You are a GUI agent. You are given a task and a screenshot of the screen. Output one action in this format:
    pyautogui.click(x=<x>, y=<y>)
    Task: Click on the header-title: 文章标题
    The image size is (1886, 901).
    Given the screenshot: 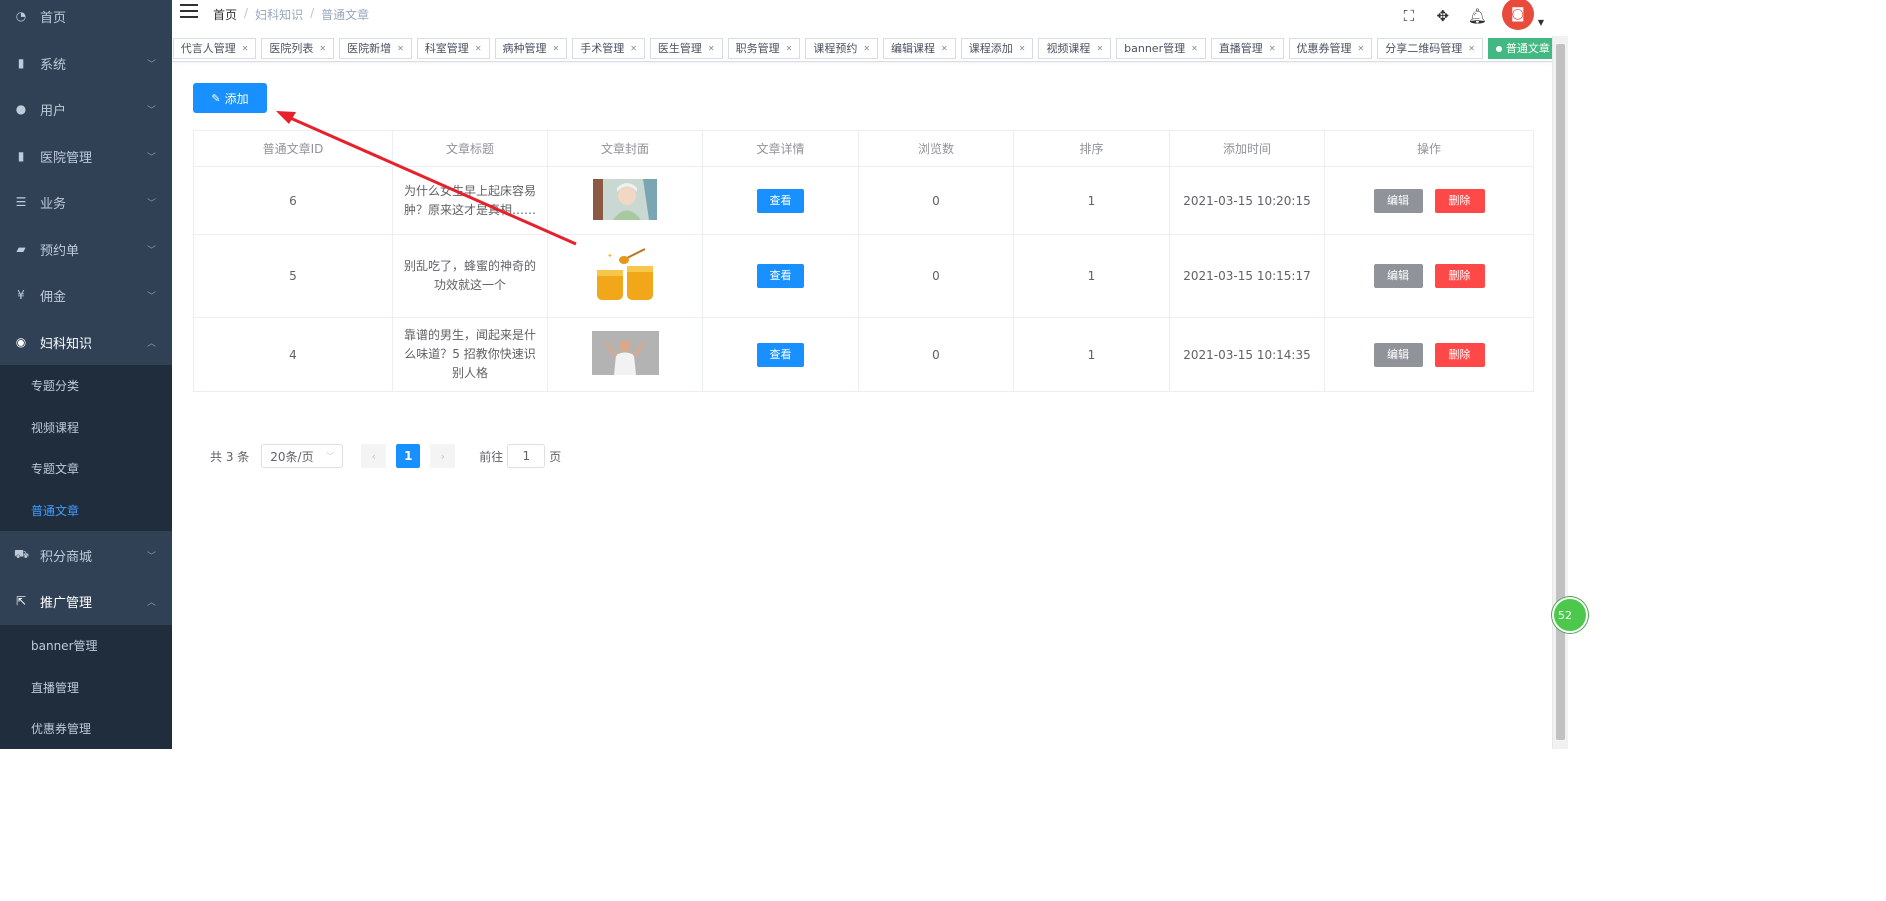 What is the action you would take?
    pyautogui.click(x=470, y=148)
    